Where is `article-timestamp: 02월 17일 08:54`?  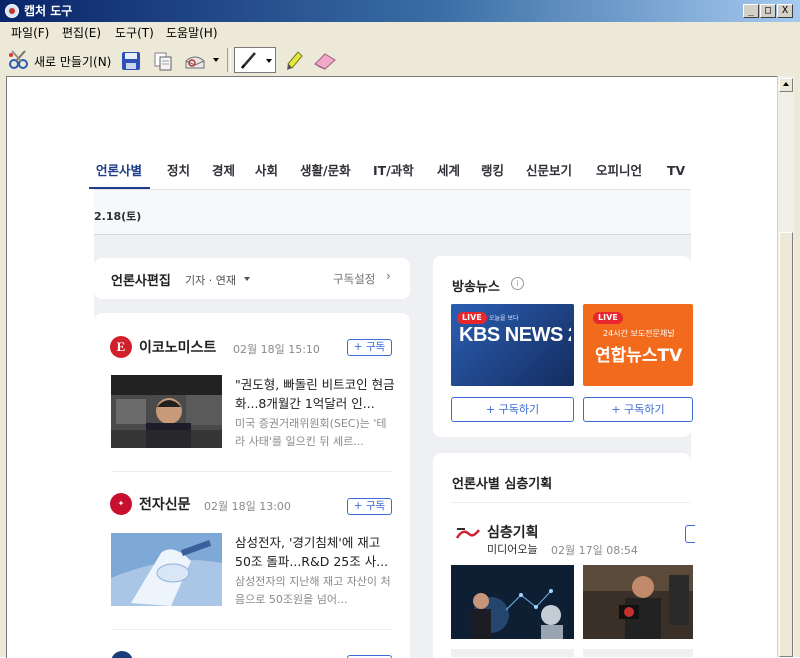 article-timestamp: 02월 17일 08:54 is located at coordinates (594, 550).